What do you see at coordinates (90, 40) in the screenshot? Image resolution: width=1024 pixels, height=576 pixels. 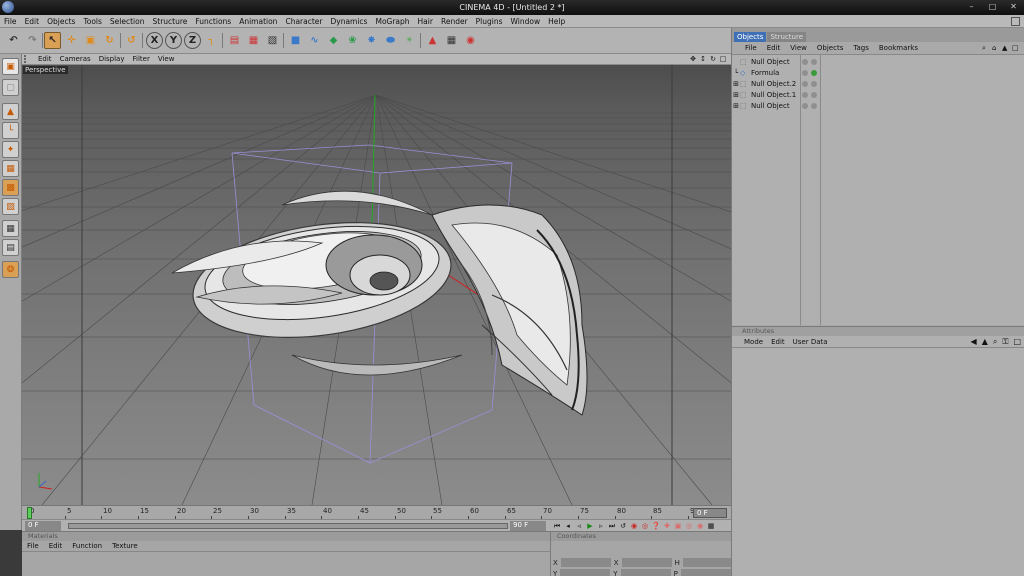 I see `scale-icon: ▣` at bounding box center [90, 40].